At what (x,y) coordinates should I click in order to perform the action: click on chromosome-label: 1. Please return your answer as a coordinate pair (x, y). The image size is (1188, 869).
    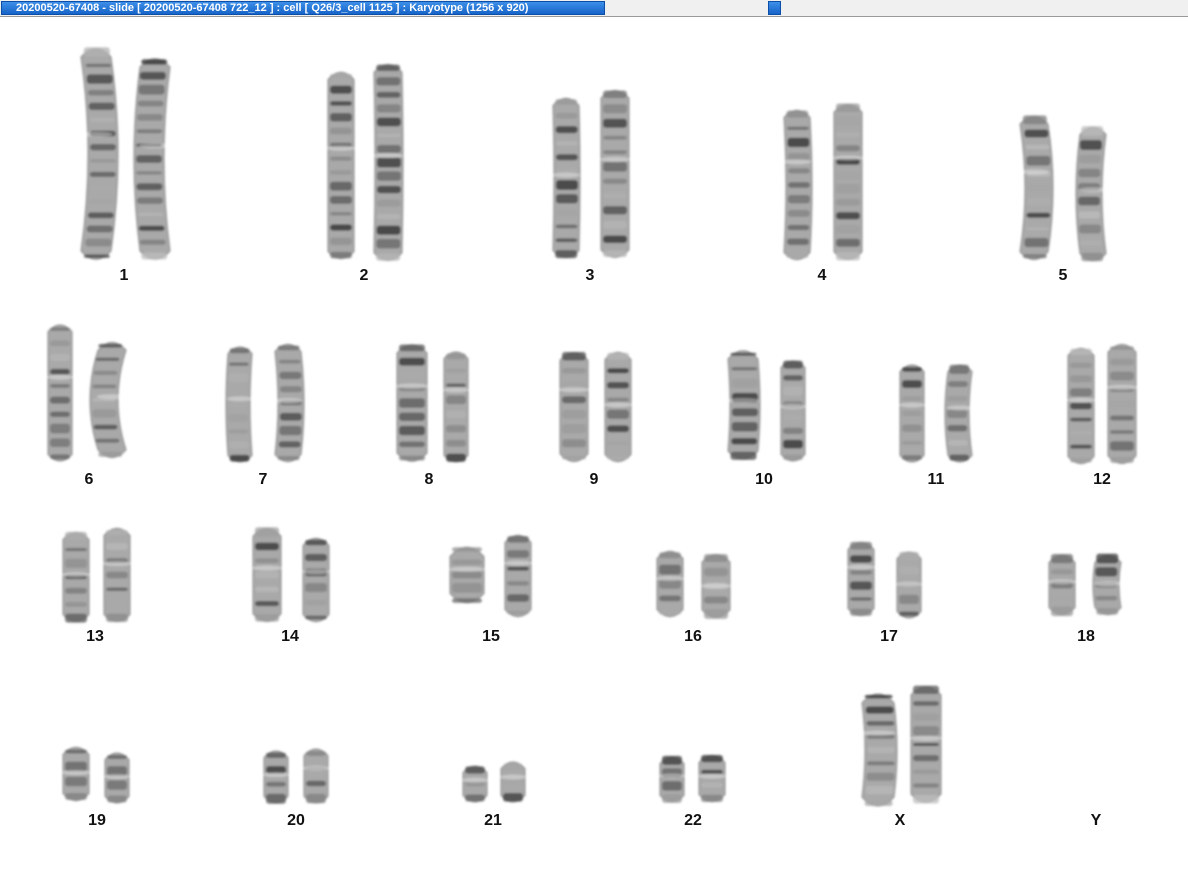
    Looking at the image, I should click on (124, 275).